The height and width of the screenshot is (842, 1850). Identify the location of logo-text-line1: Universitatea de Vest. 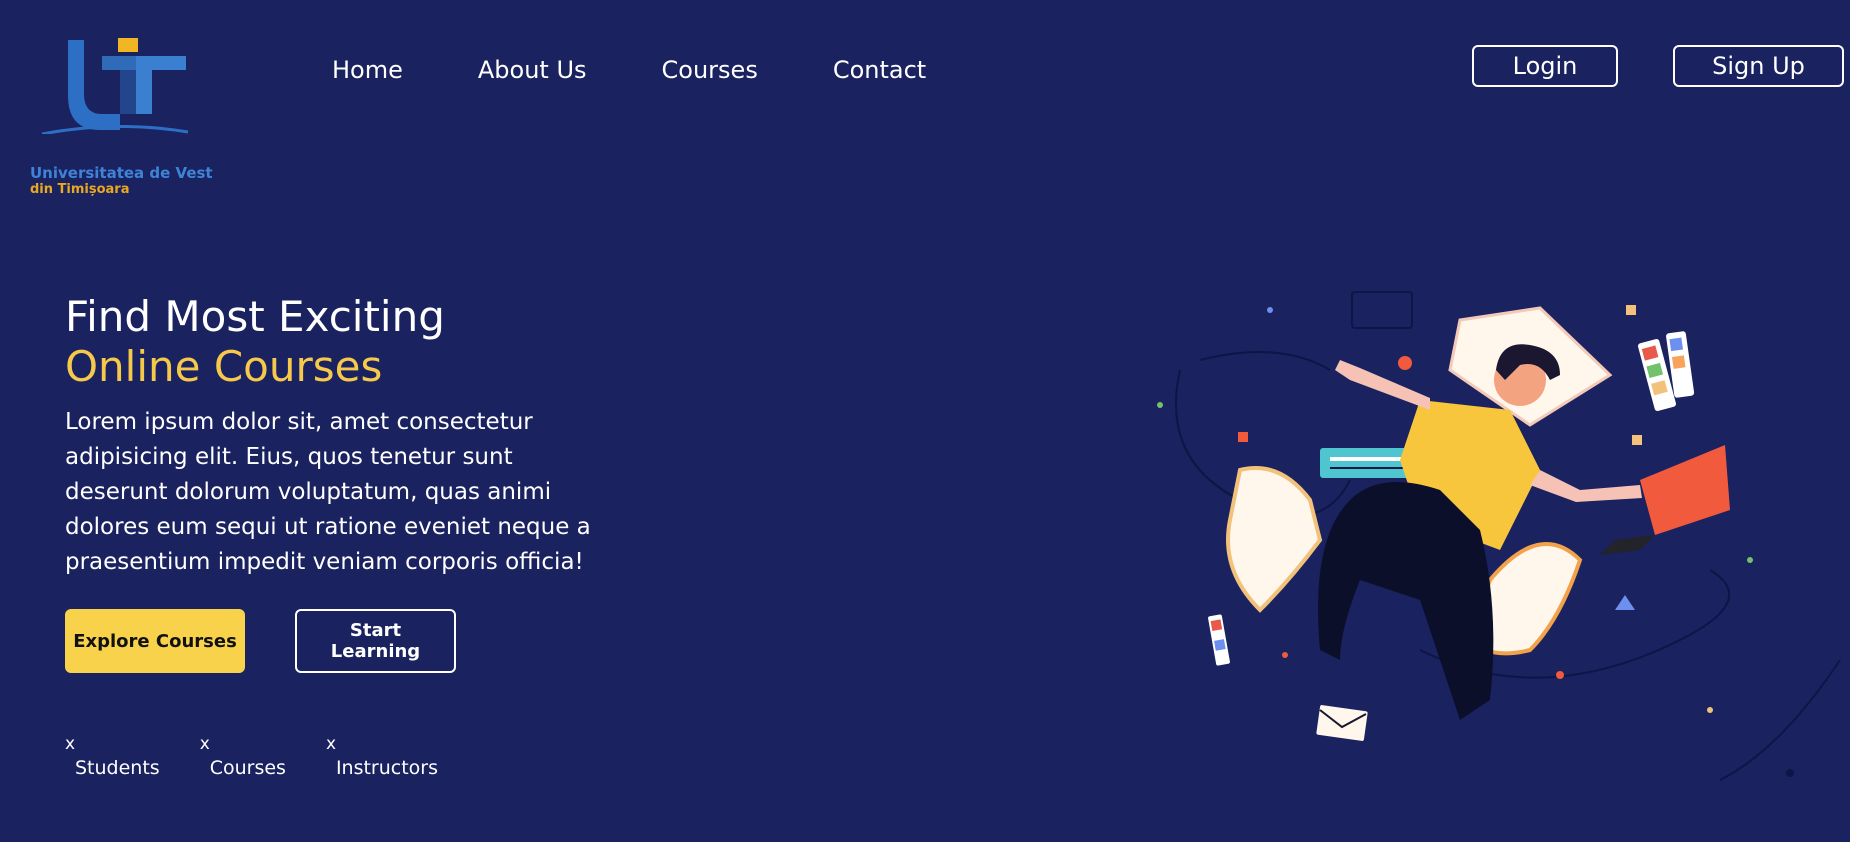
(121, 173).